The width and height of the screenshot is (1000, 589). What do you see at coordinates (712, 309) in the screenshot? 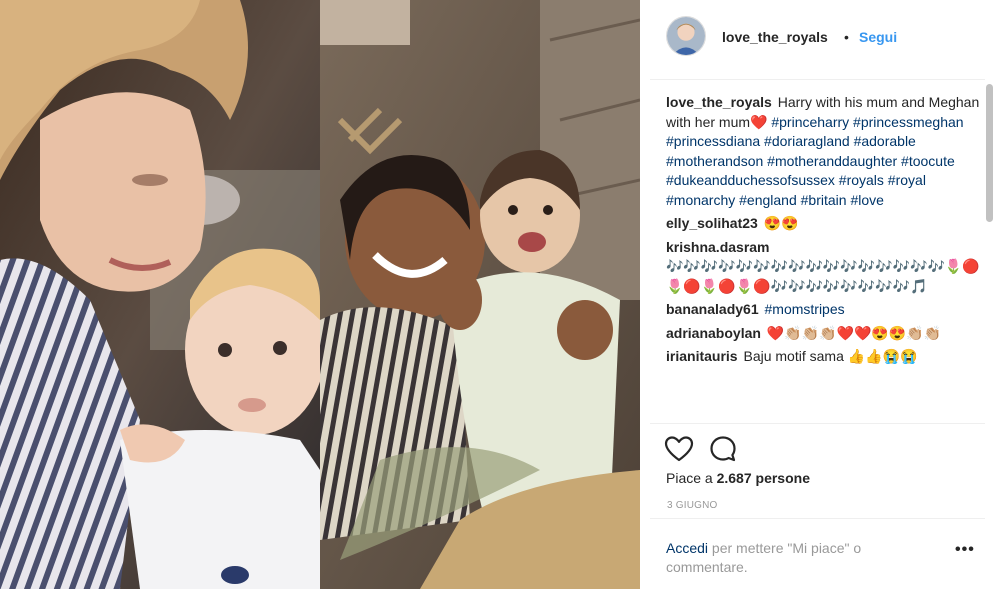
I see `comment-username: bananalady61` at bounding box center [712, 309].